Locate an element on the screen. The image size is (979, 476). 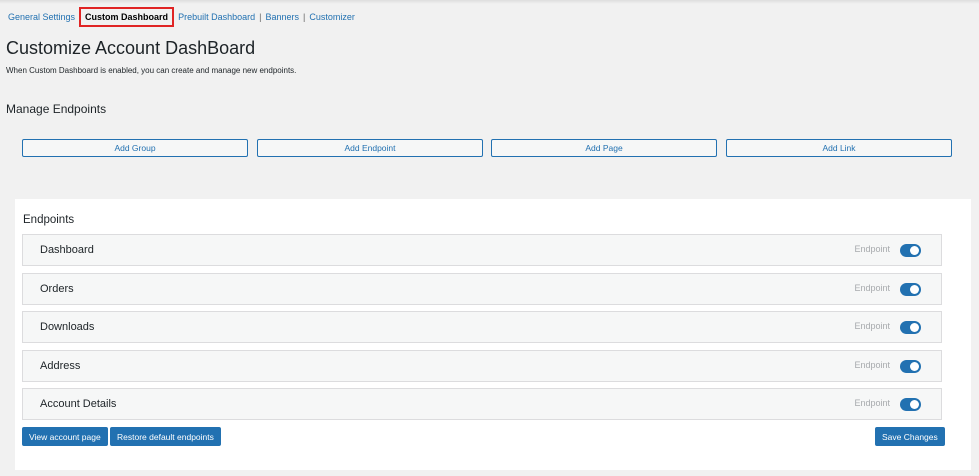
endpoint-row: Downloads Endpoint is located at coordinates (482, 327).